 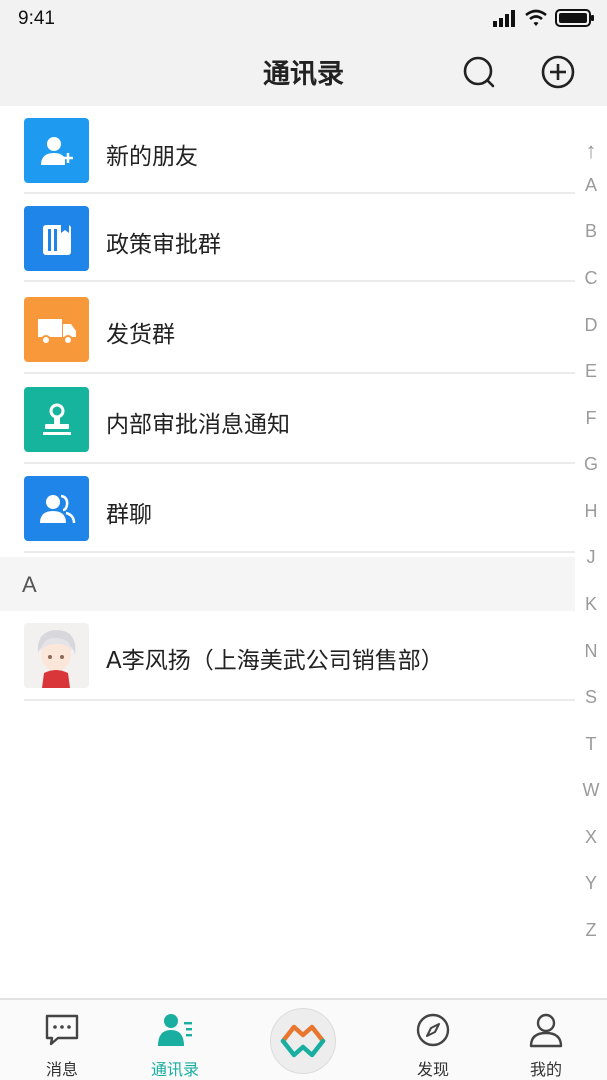 I want to click on add-button, so click(x=558, y=72).